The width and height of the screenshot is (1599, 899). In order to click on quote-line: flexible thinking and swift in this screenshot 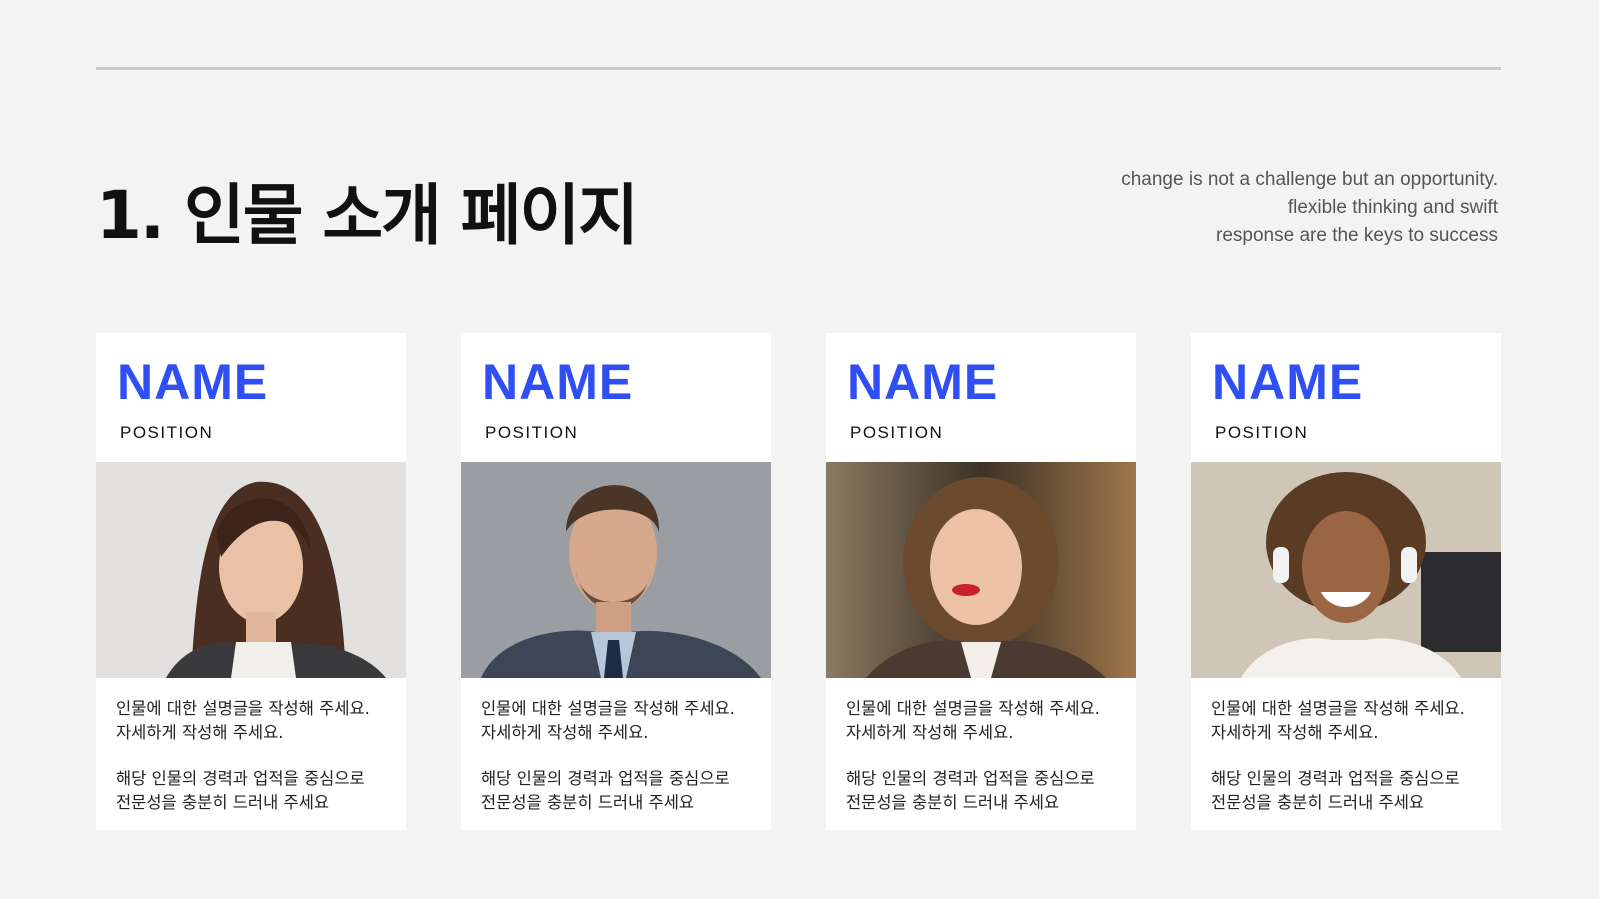, I will do `click(1392, 207)`.